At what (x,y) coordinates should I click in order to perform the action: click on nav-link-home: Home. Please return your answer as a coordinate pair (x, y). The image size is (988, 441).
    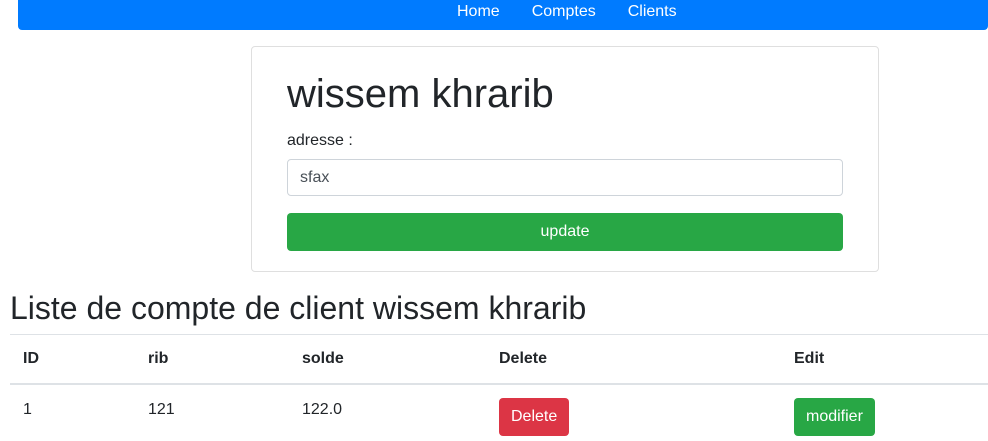
    Looking at the image, I should click on (478, 12).